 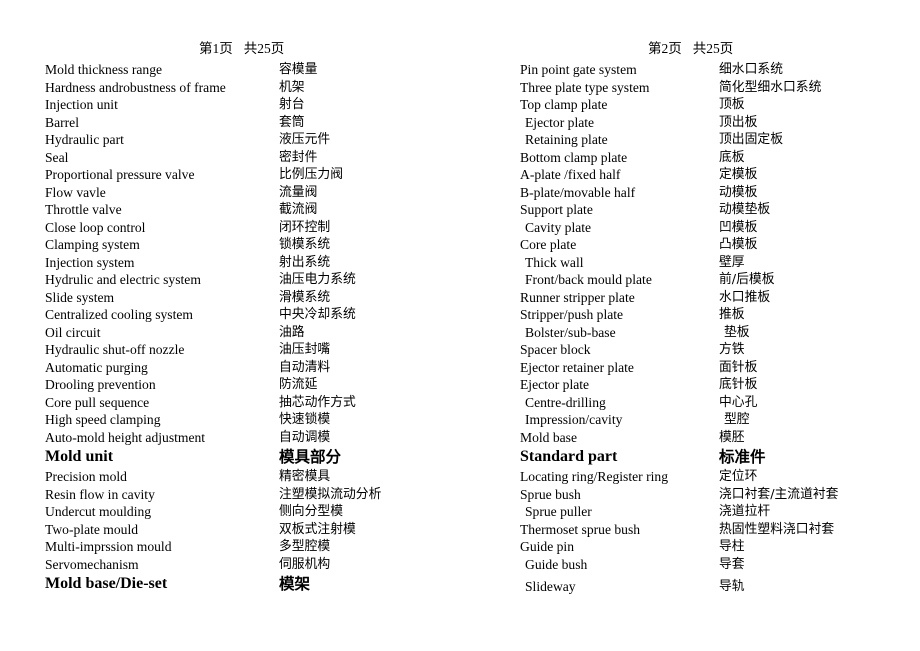 I want to click on term-english: Stripper/push plate, so click(x=572, y=314).